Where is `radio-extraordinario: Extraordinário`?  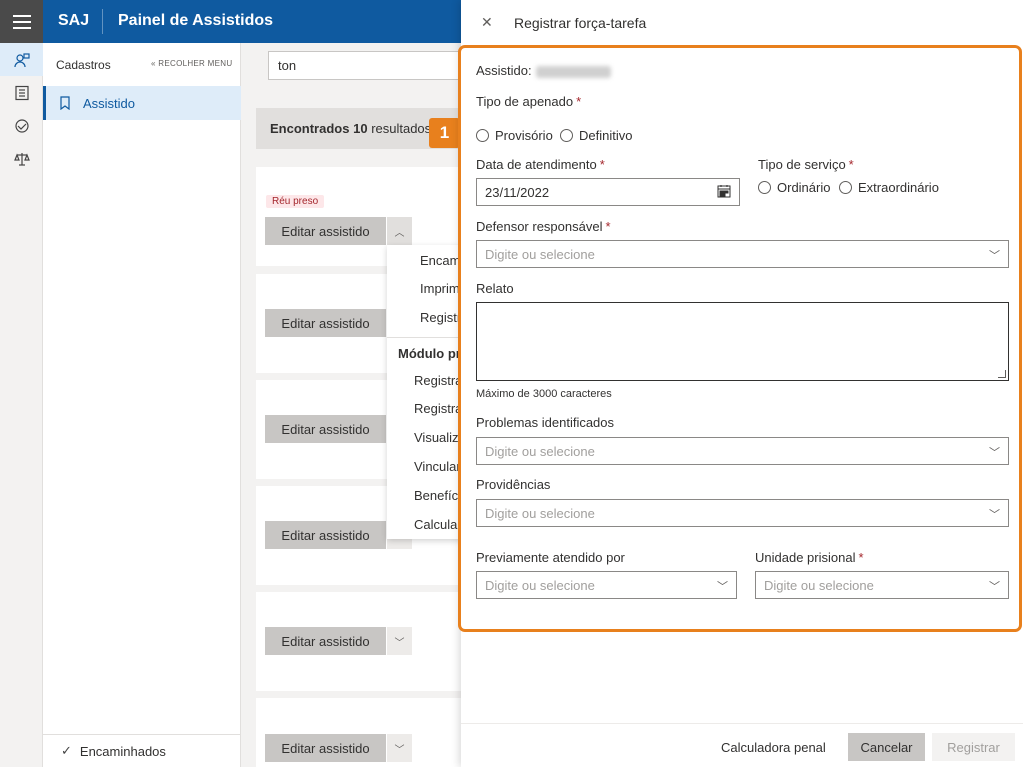 radio-extraordinario: Extraordinário is located at coordinates (889, 187).